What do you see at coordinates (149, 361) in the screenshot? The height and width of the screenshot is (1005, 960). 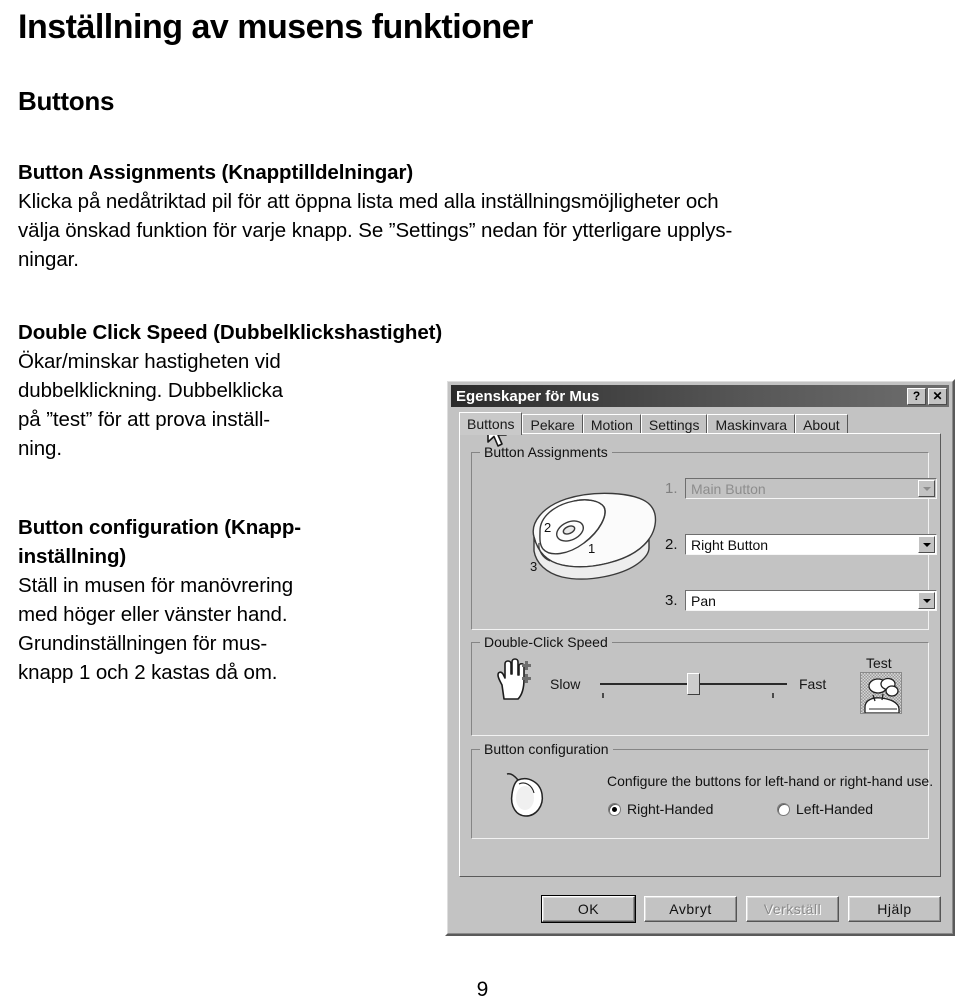 I see `body-line: Ökar/minskar hastigheten vid` at bounding box center [149, 361].